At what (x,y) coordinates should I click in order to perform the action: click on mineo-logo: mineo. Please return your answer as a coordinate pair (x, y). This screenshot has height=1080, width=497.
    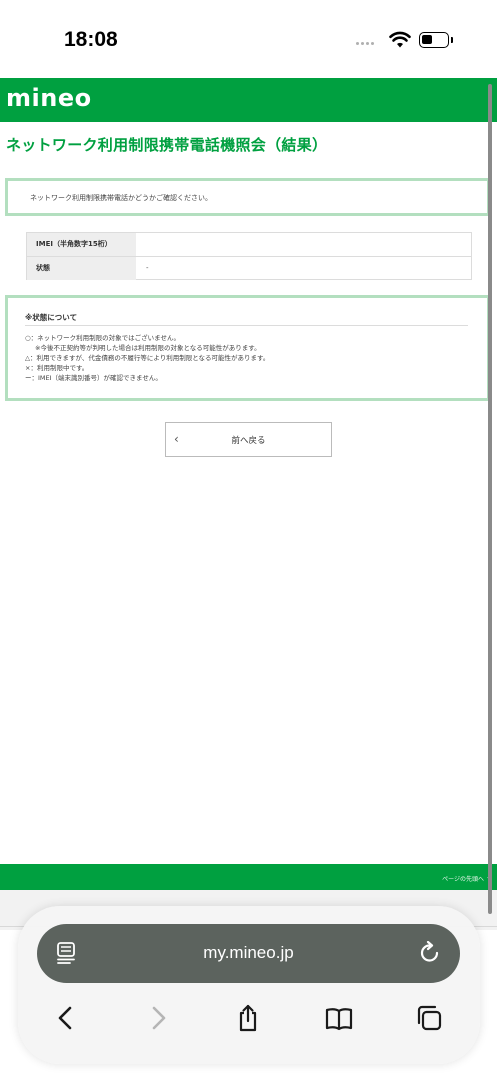
    Looking at the image, I should click on (49, 98).